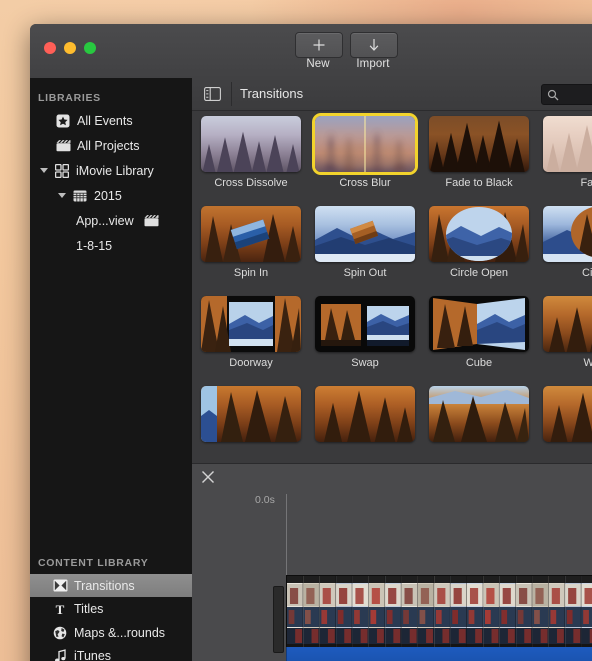  What do you see at coordinates (111, 609) in the screenshot?
I see `sidebar-item-titles: T Titles` at bounding box center [111, 609].